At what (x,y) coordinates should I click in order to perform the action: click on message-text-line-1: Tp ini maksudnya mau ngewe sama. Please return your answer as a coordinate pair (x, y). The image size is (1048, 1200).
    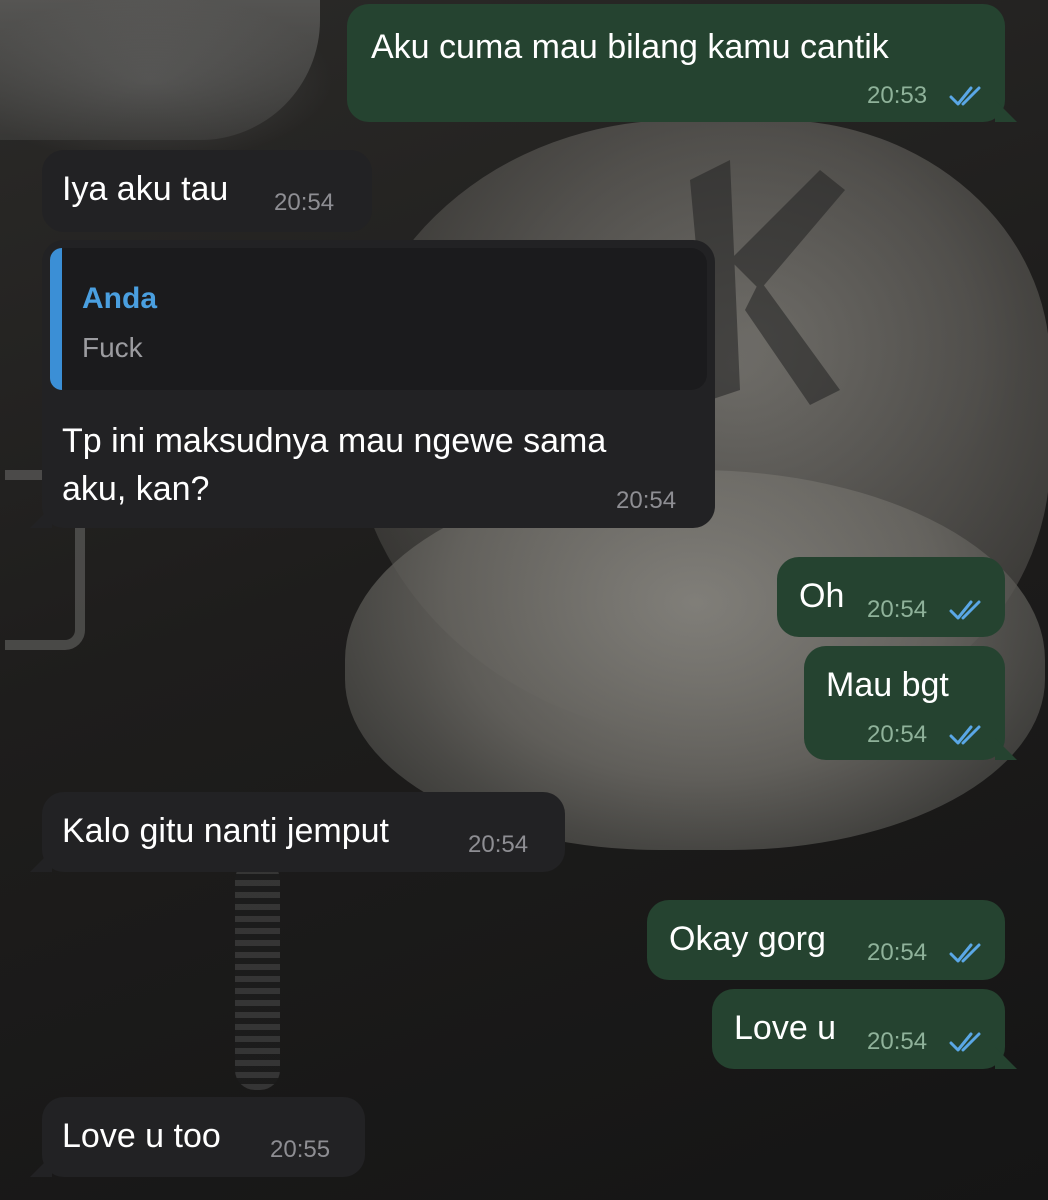
    Looking at the image, I should click on (334, 441).